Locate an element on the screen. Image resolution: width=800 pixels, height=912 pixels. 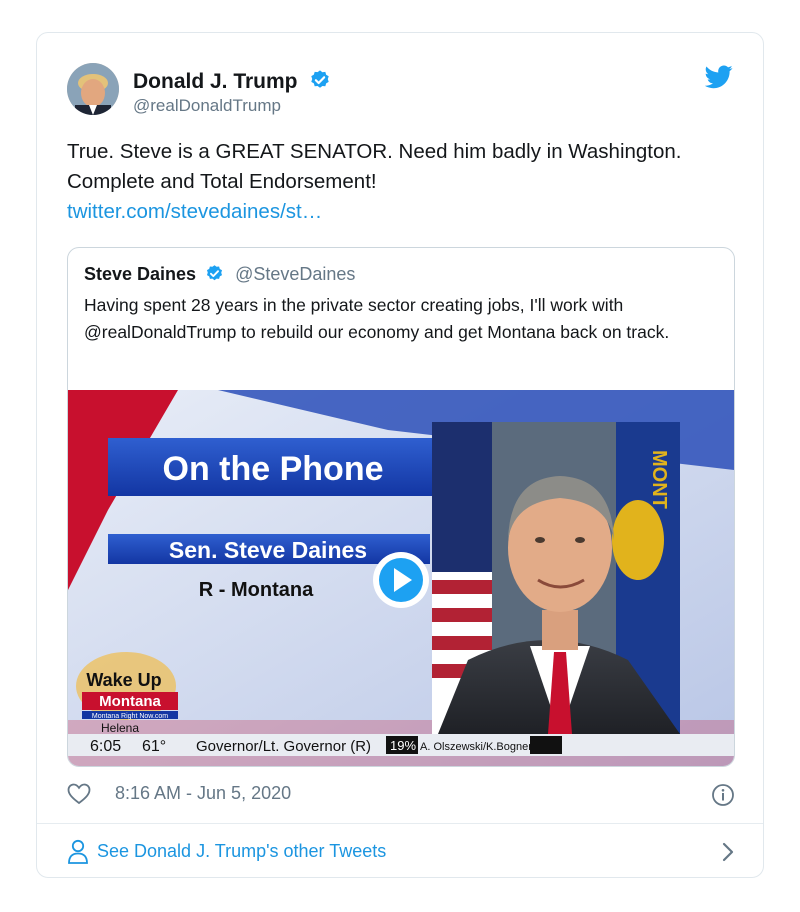
flag-text: MONT is located at coordinates (659, 479).